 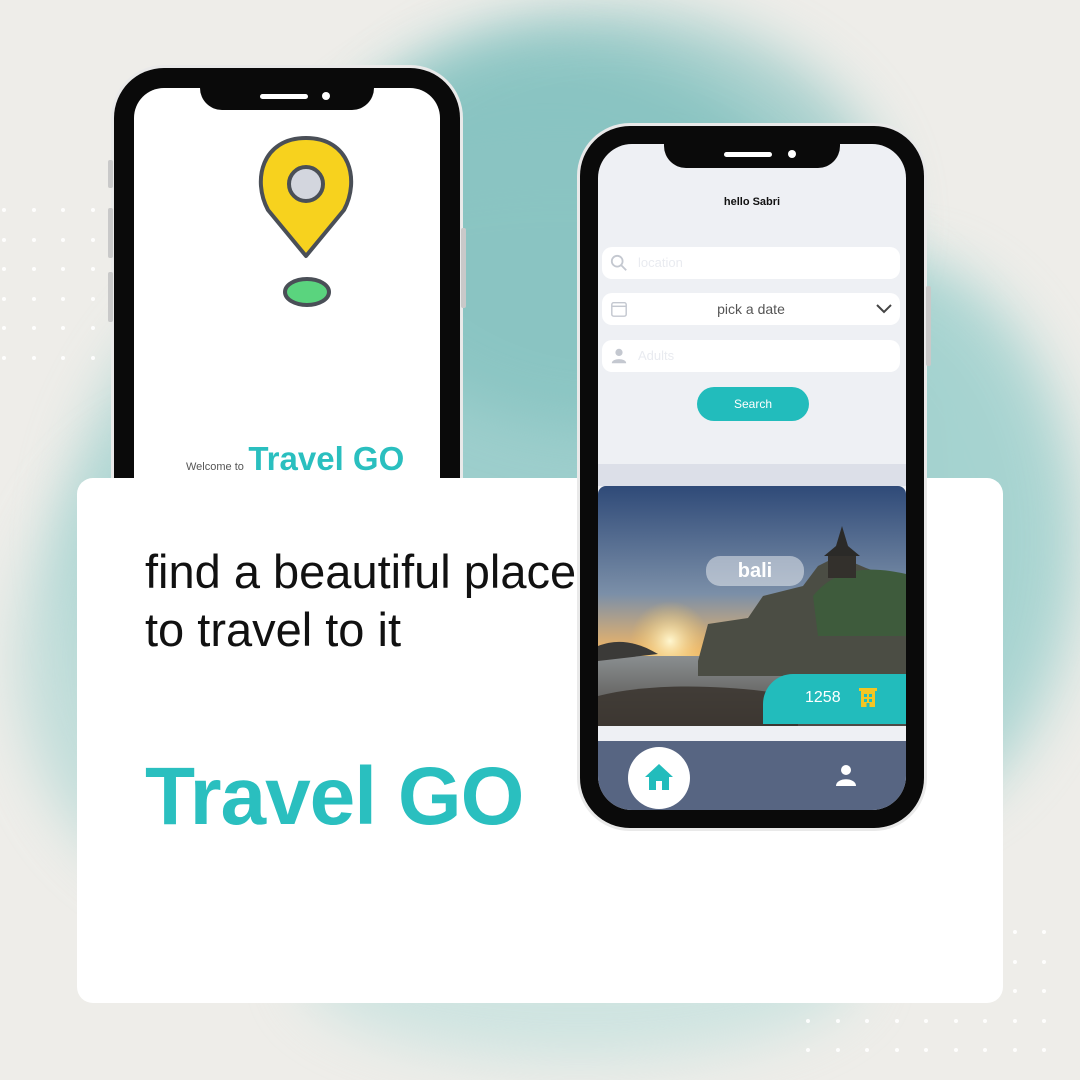 I want to click on greeting: hello Sabri, so click(x=752, y=202).